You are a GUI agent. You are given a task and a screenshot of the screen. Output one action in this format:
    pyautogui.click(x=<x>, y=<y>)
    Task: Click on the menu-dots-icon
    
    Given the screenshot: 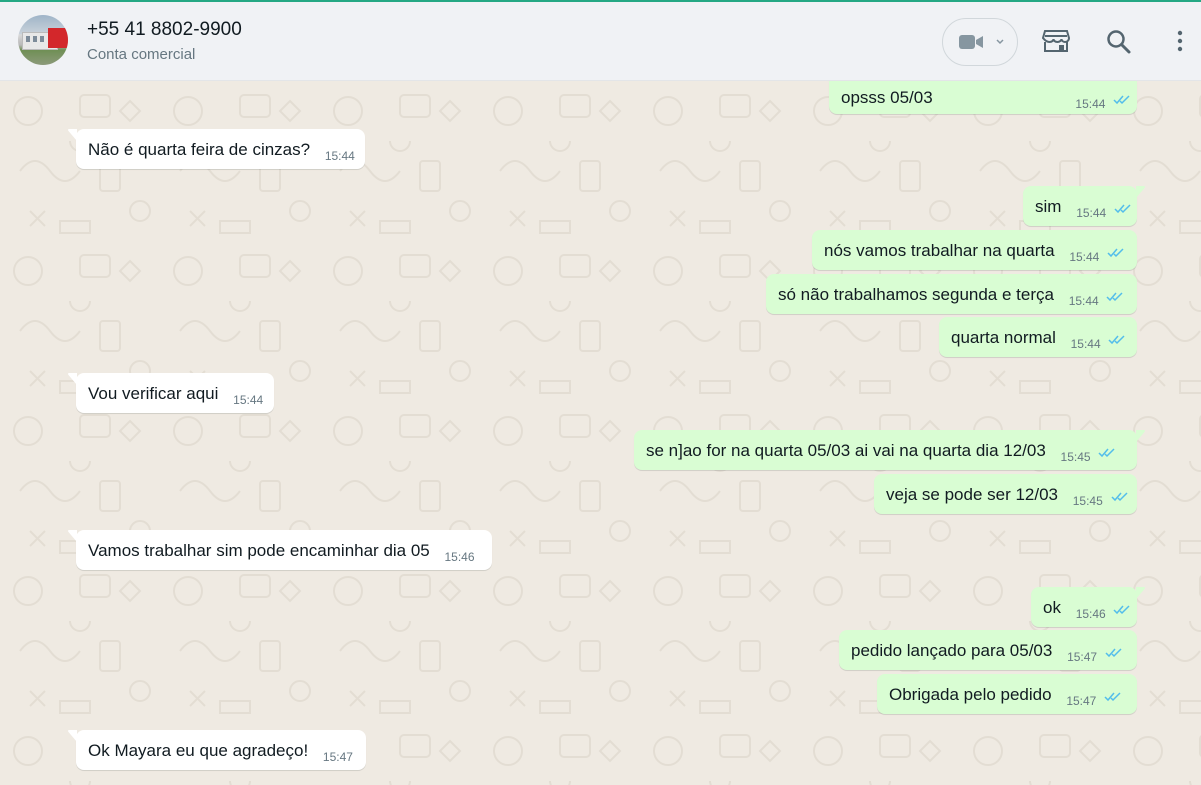 What is the action you would take?
    pyautogui.click(x=1180, y=41)
    